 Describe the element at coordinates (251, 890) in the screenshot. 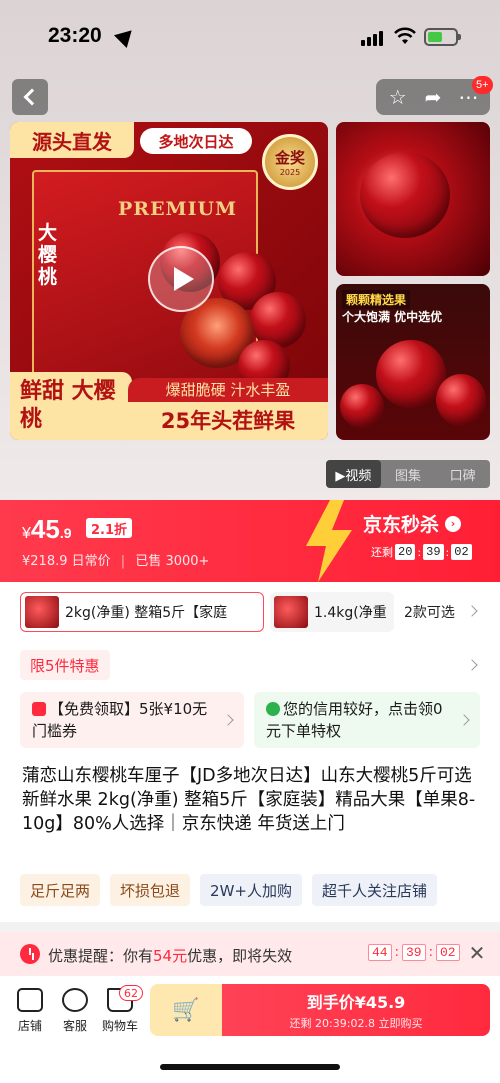

I see `service-tag: 2W+人加购` at that location.